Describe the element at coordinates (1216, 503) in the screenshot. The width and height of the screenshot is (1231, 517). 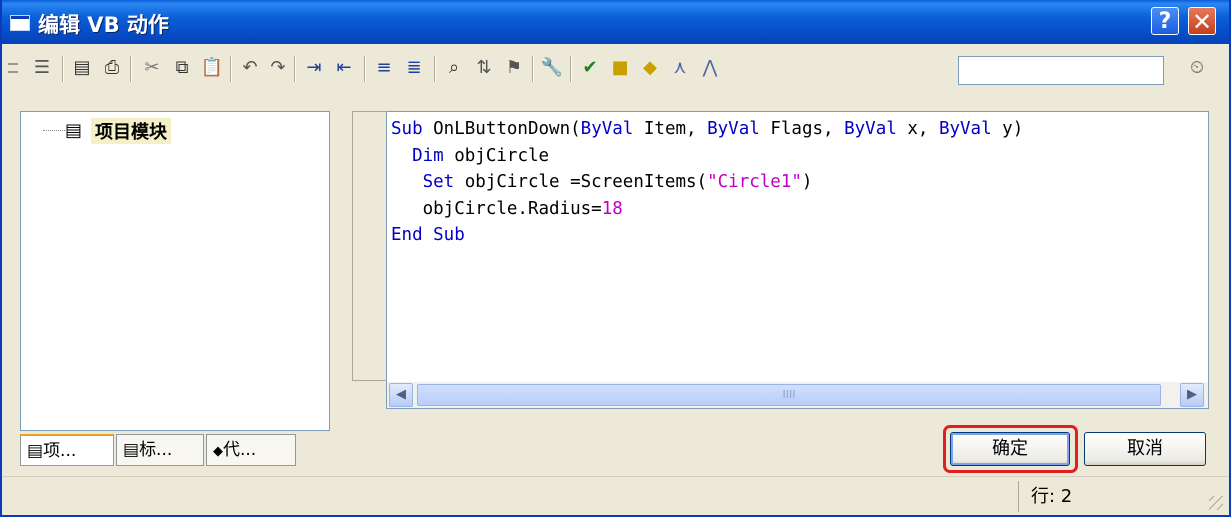
I see `resize-grip-icon` at that location.